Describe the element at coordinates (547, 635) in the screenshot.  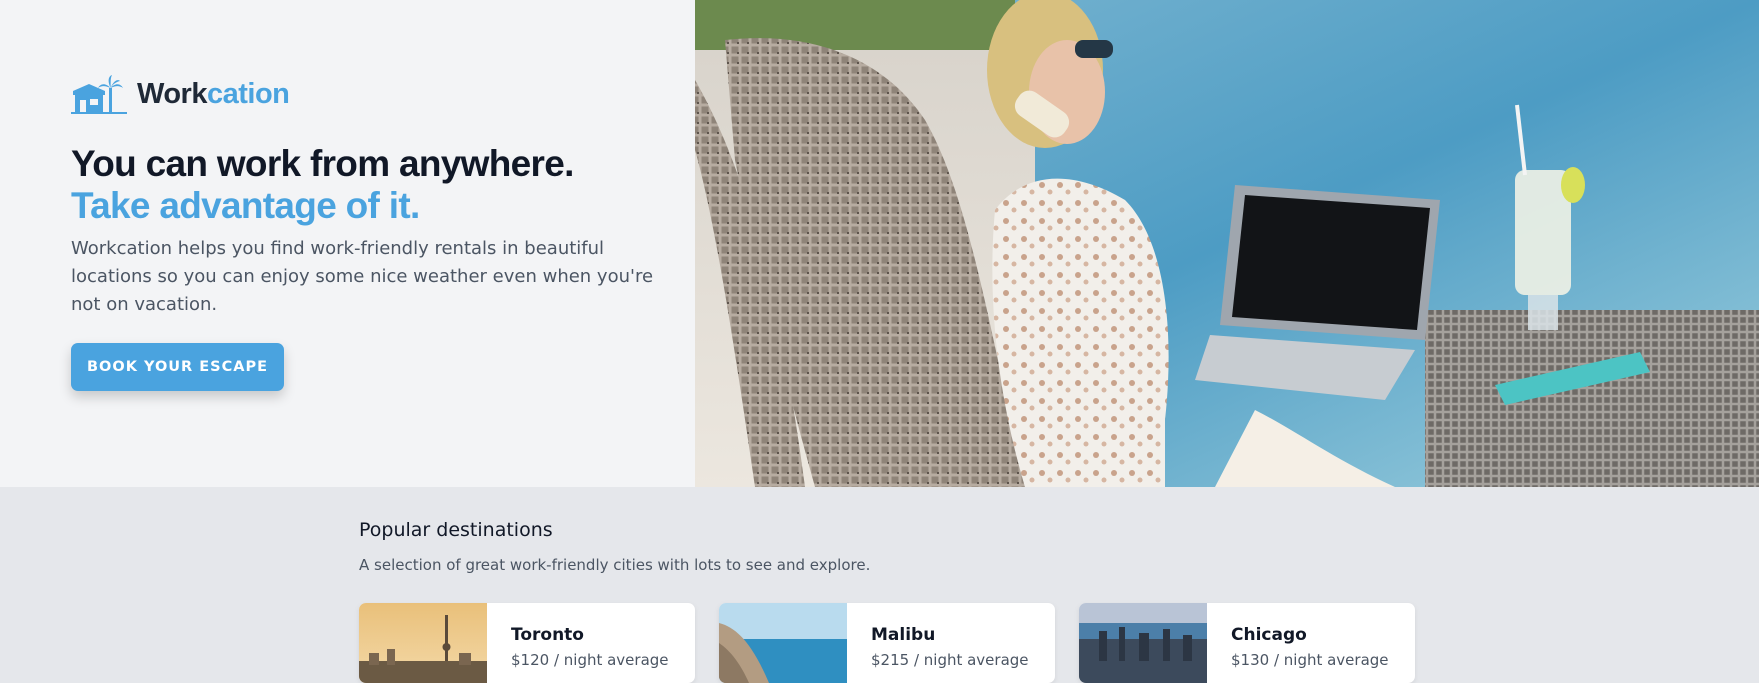
I see `card-city: Toronto` at that location.